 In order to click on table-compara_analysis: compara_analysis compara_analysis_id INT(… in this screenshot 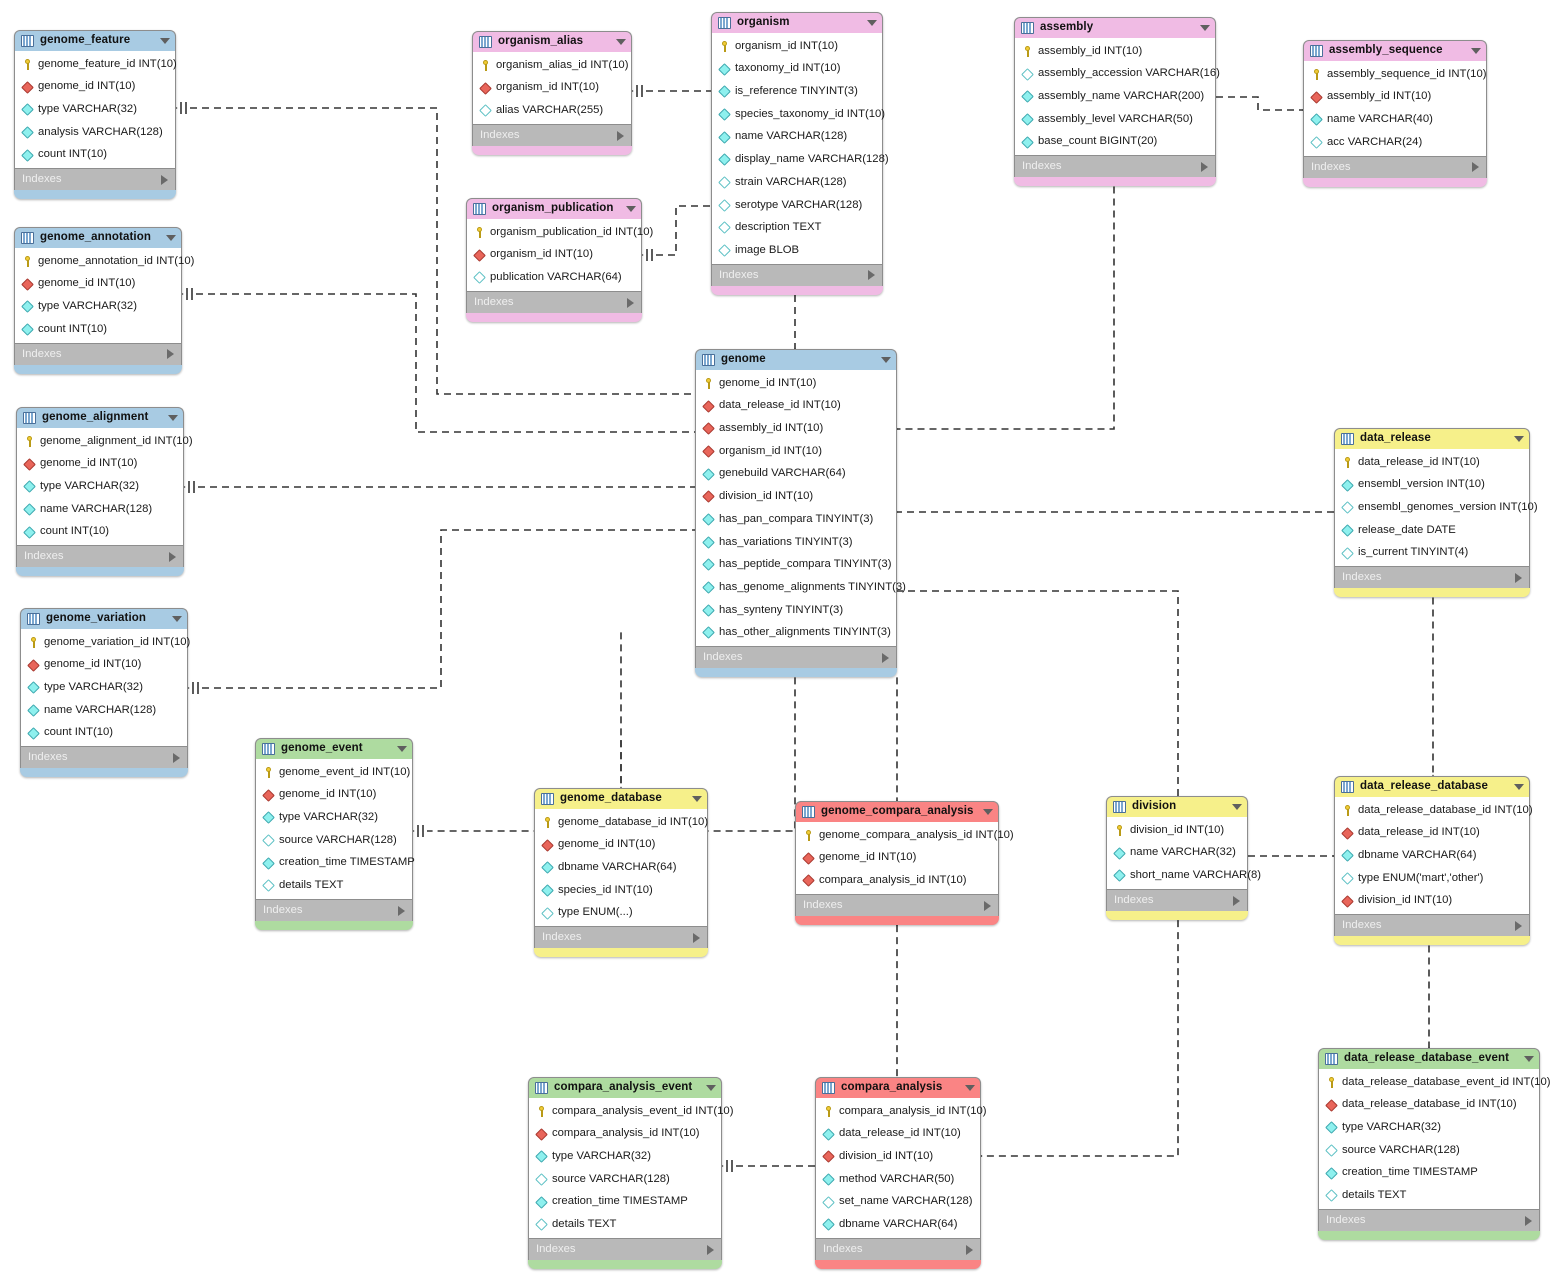, I will do `click(901, 1173)`.